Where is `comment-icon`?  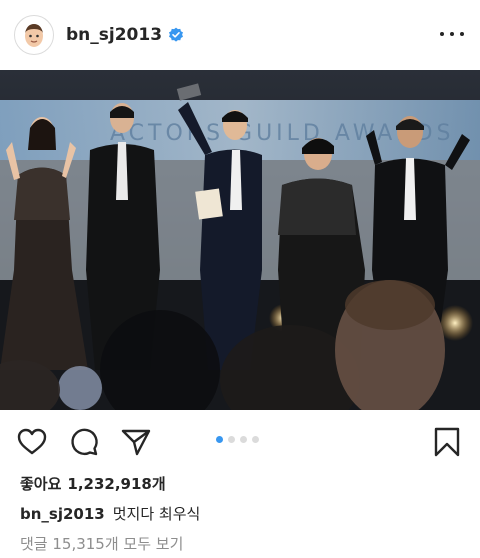 comment-icon is located at coordinates (84, 442).